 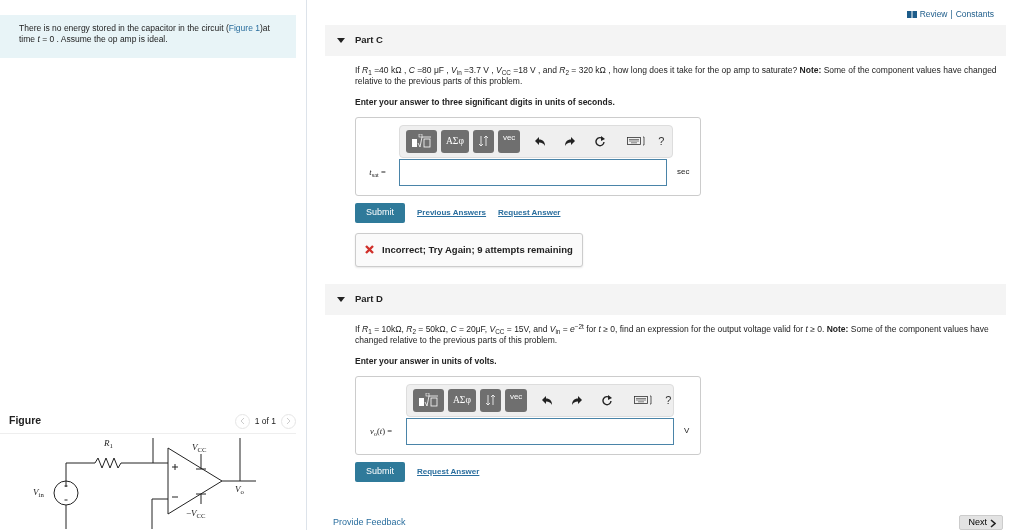 I want to click on book-icon, so click(x=911, y=14).